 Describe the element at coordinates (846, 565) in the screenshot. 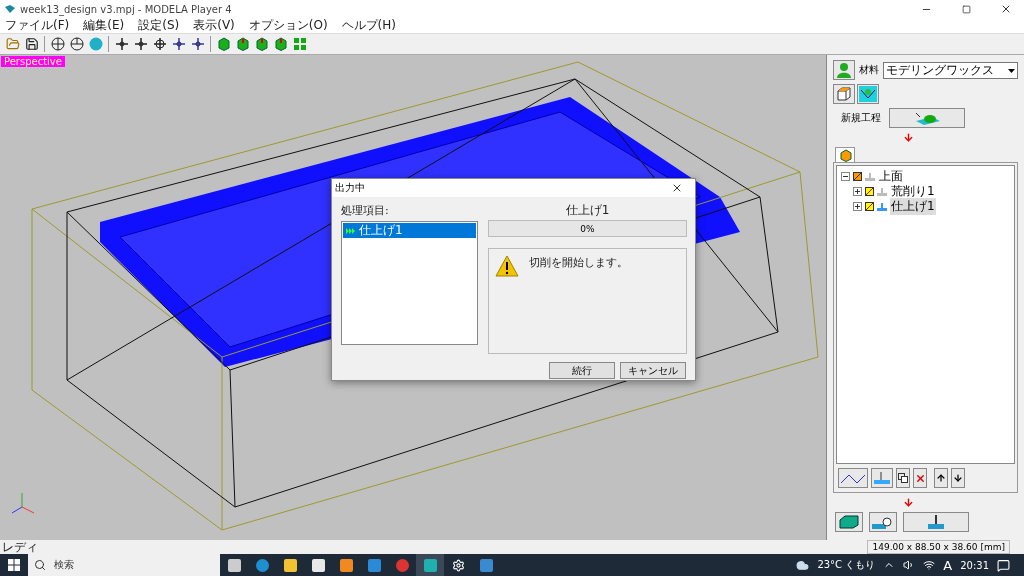

I see `weather-text: 23°C くもり` at that location.